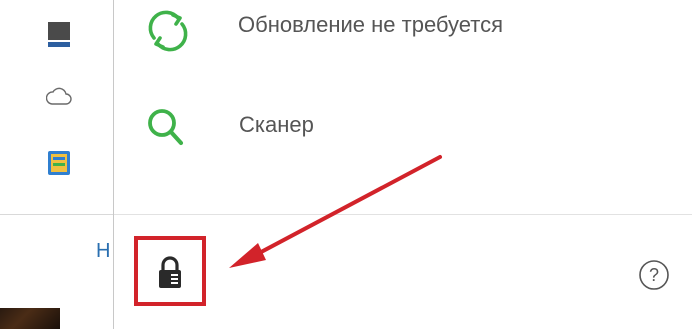 The image size is (692, 329). I want to click on app-icon, so click(59, 165).